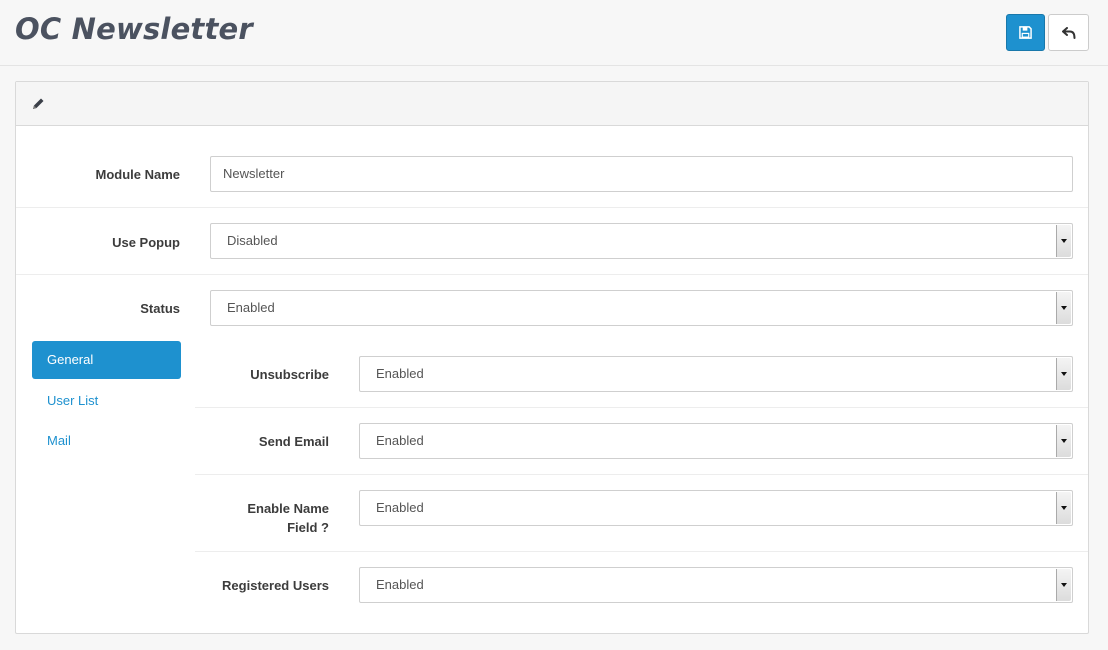 The width and height of the screenshot is (1108, 650). I want to click on floppy-disk-icon, so click(1025, 32).